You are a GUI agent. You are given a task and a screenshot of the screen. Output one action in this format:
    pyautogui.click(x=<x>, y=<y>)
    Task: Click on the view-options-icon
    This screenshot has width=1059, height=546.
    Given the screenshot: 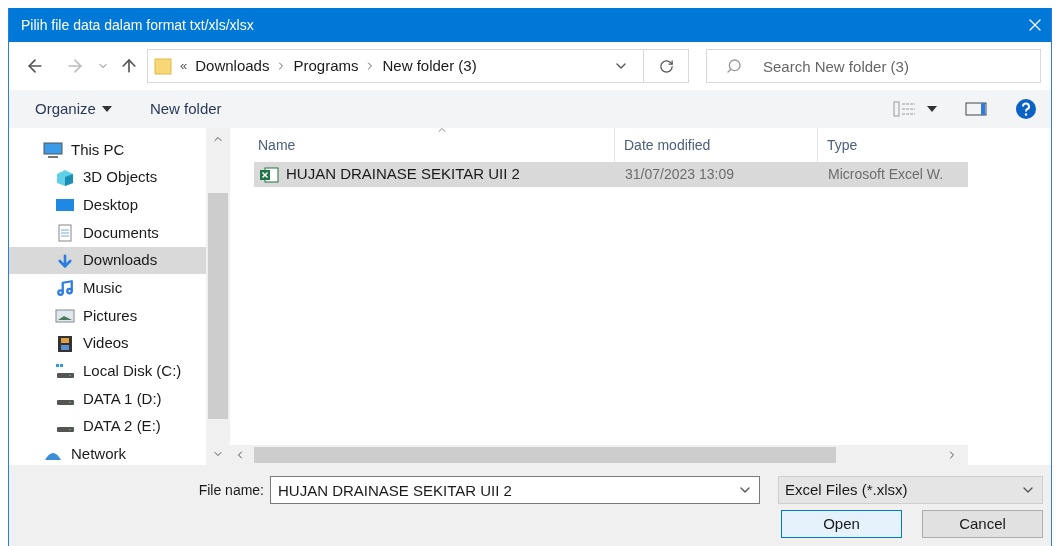 What is the action you would take?
    pyautogui.click(x=905, y=109)
    